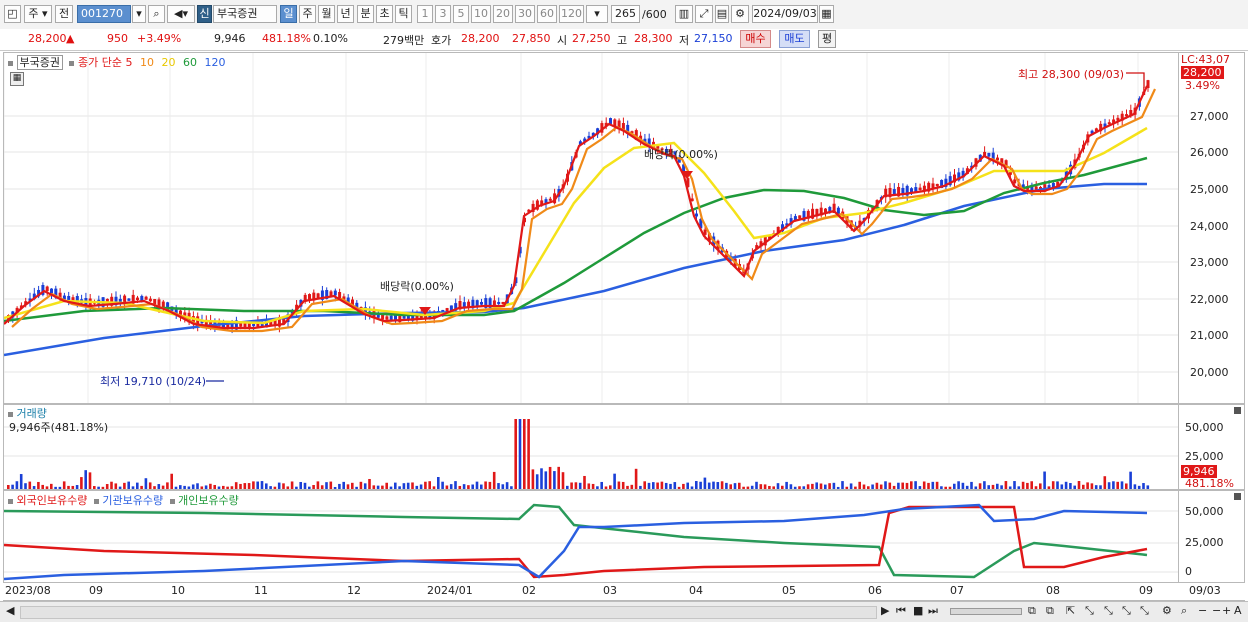 This screenshot has width=1248, height=622. Describe the element at coordinates (571, 14) in the screenshot. I see `interval-120: 120` at that location.